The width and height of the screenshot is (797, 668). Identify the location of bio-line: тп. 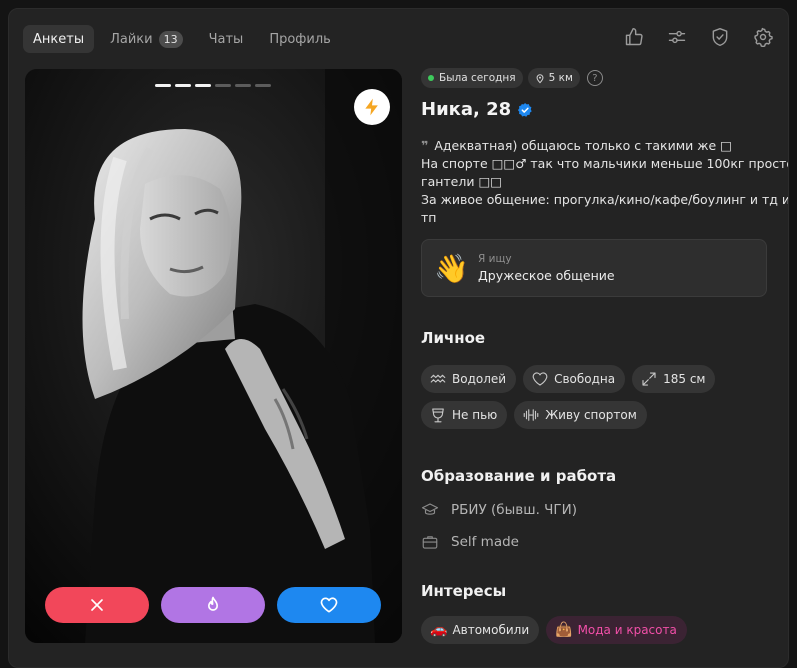
(429, 217).